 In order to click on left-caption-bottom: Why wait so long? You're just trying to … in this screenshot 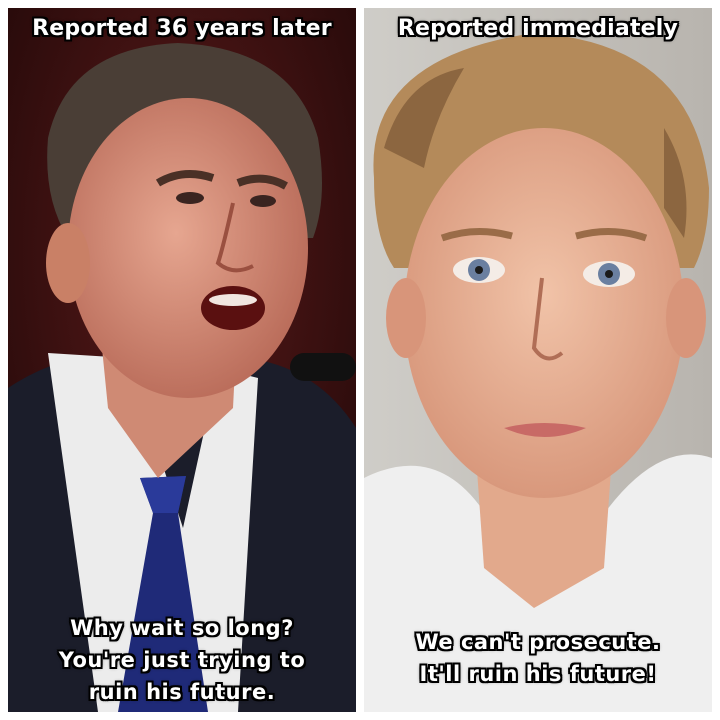, I will do `click(182, 660)`.